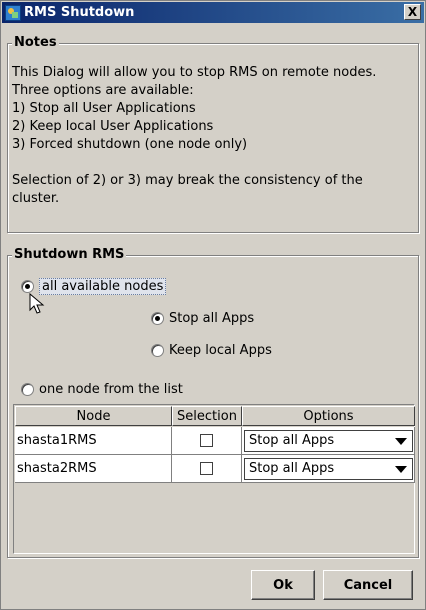  I want to click on keep-local-apps-radio: Keep local Apps, so click(211, 350).